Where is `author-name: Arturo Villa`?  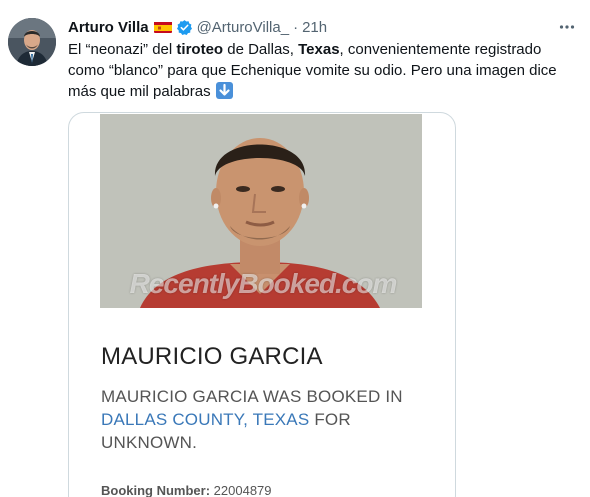 author-name: Arturo Villa is located at coordinates (108, 27).